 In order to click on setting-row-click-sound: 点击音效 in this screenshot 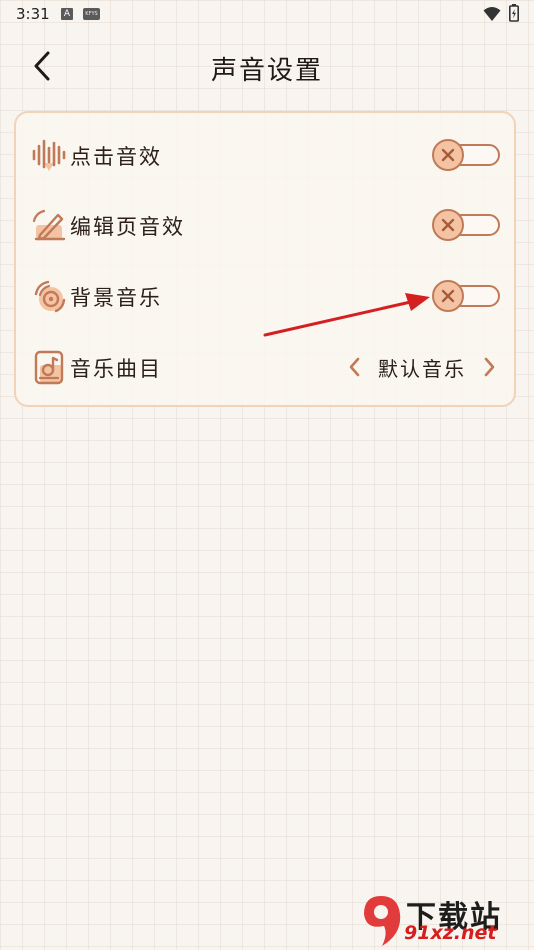, I will do `click(265, 155)`.